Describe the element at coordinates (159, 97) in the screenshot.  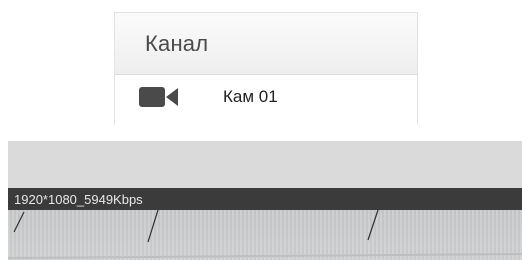
I see `video-camera-icon` at that location.